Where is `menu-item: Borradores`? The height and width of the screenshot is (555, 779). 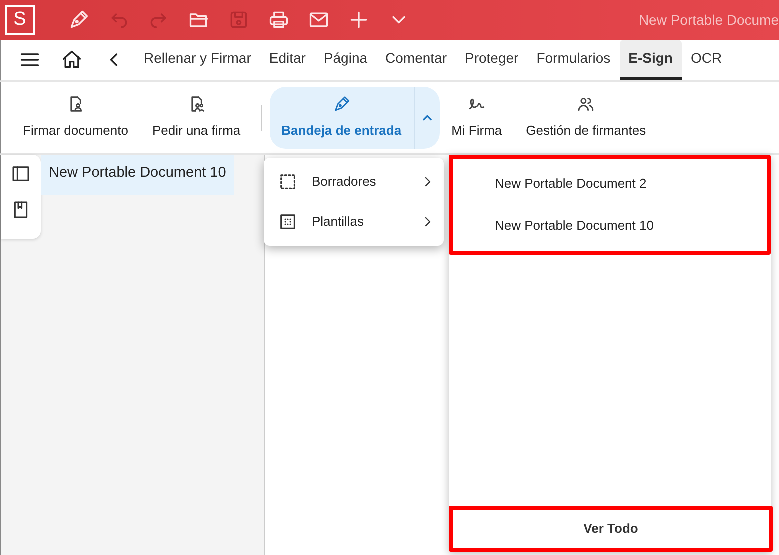
menu-item: Borradores is located at coordinates (354, 182).